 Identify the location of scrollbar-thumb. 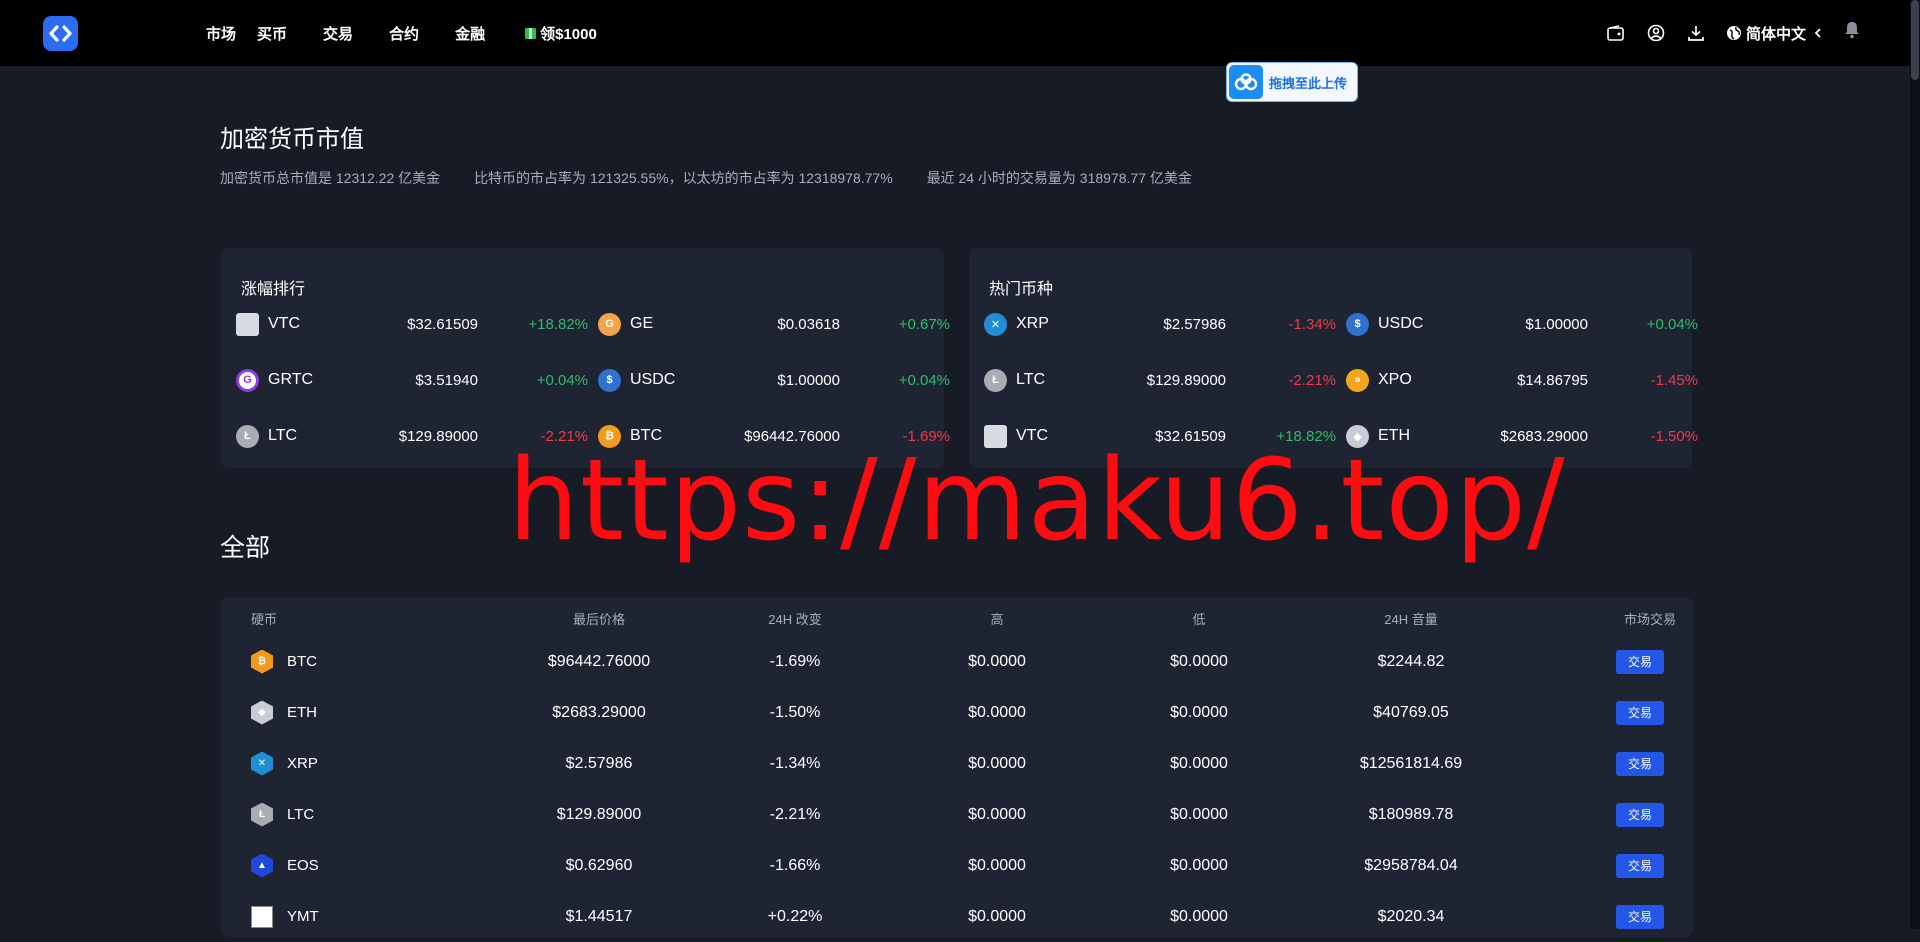
(1915, 40).